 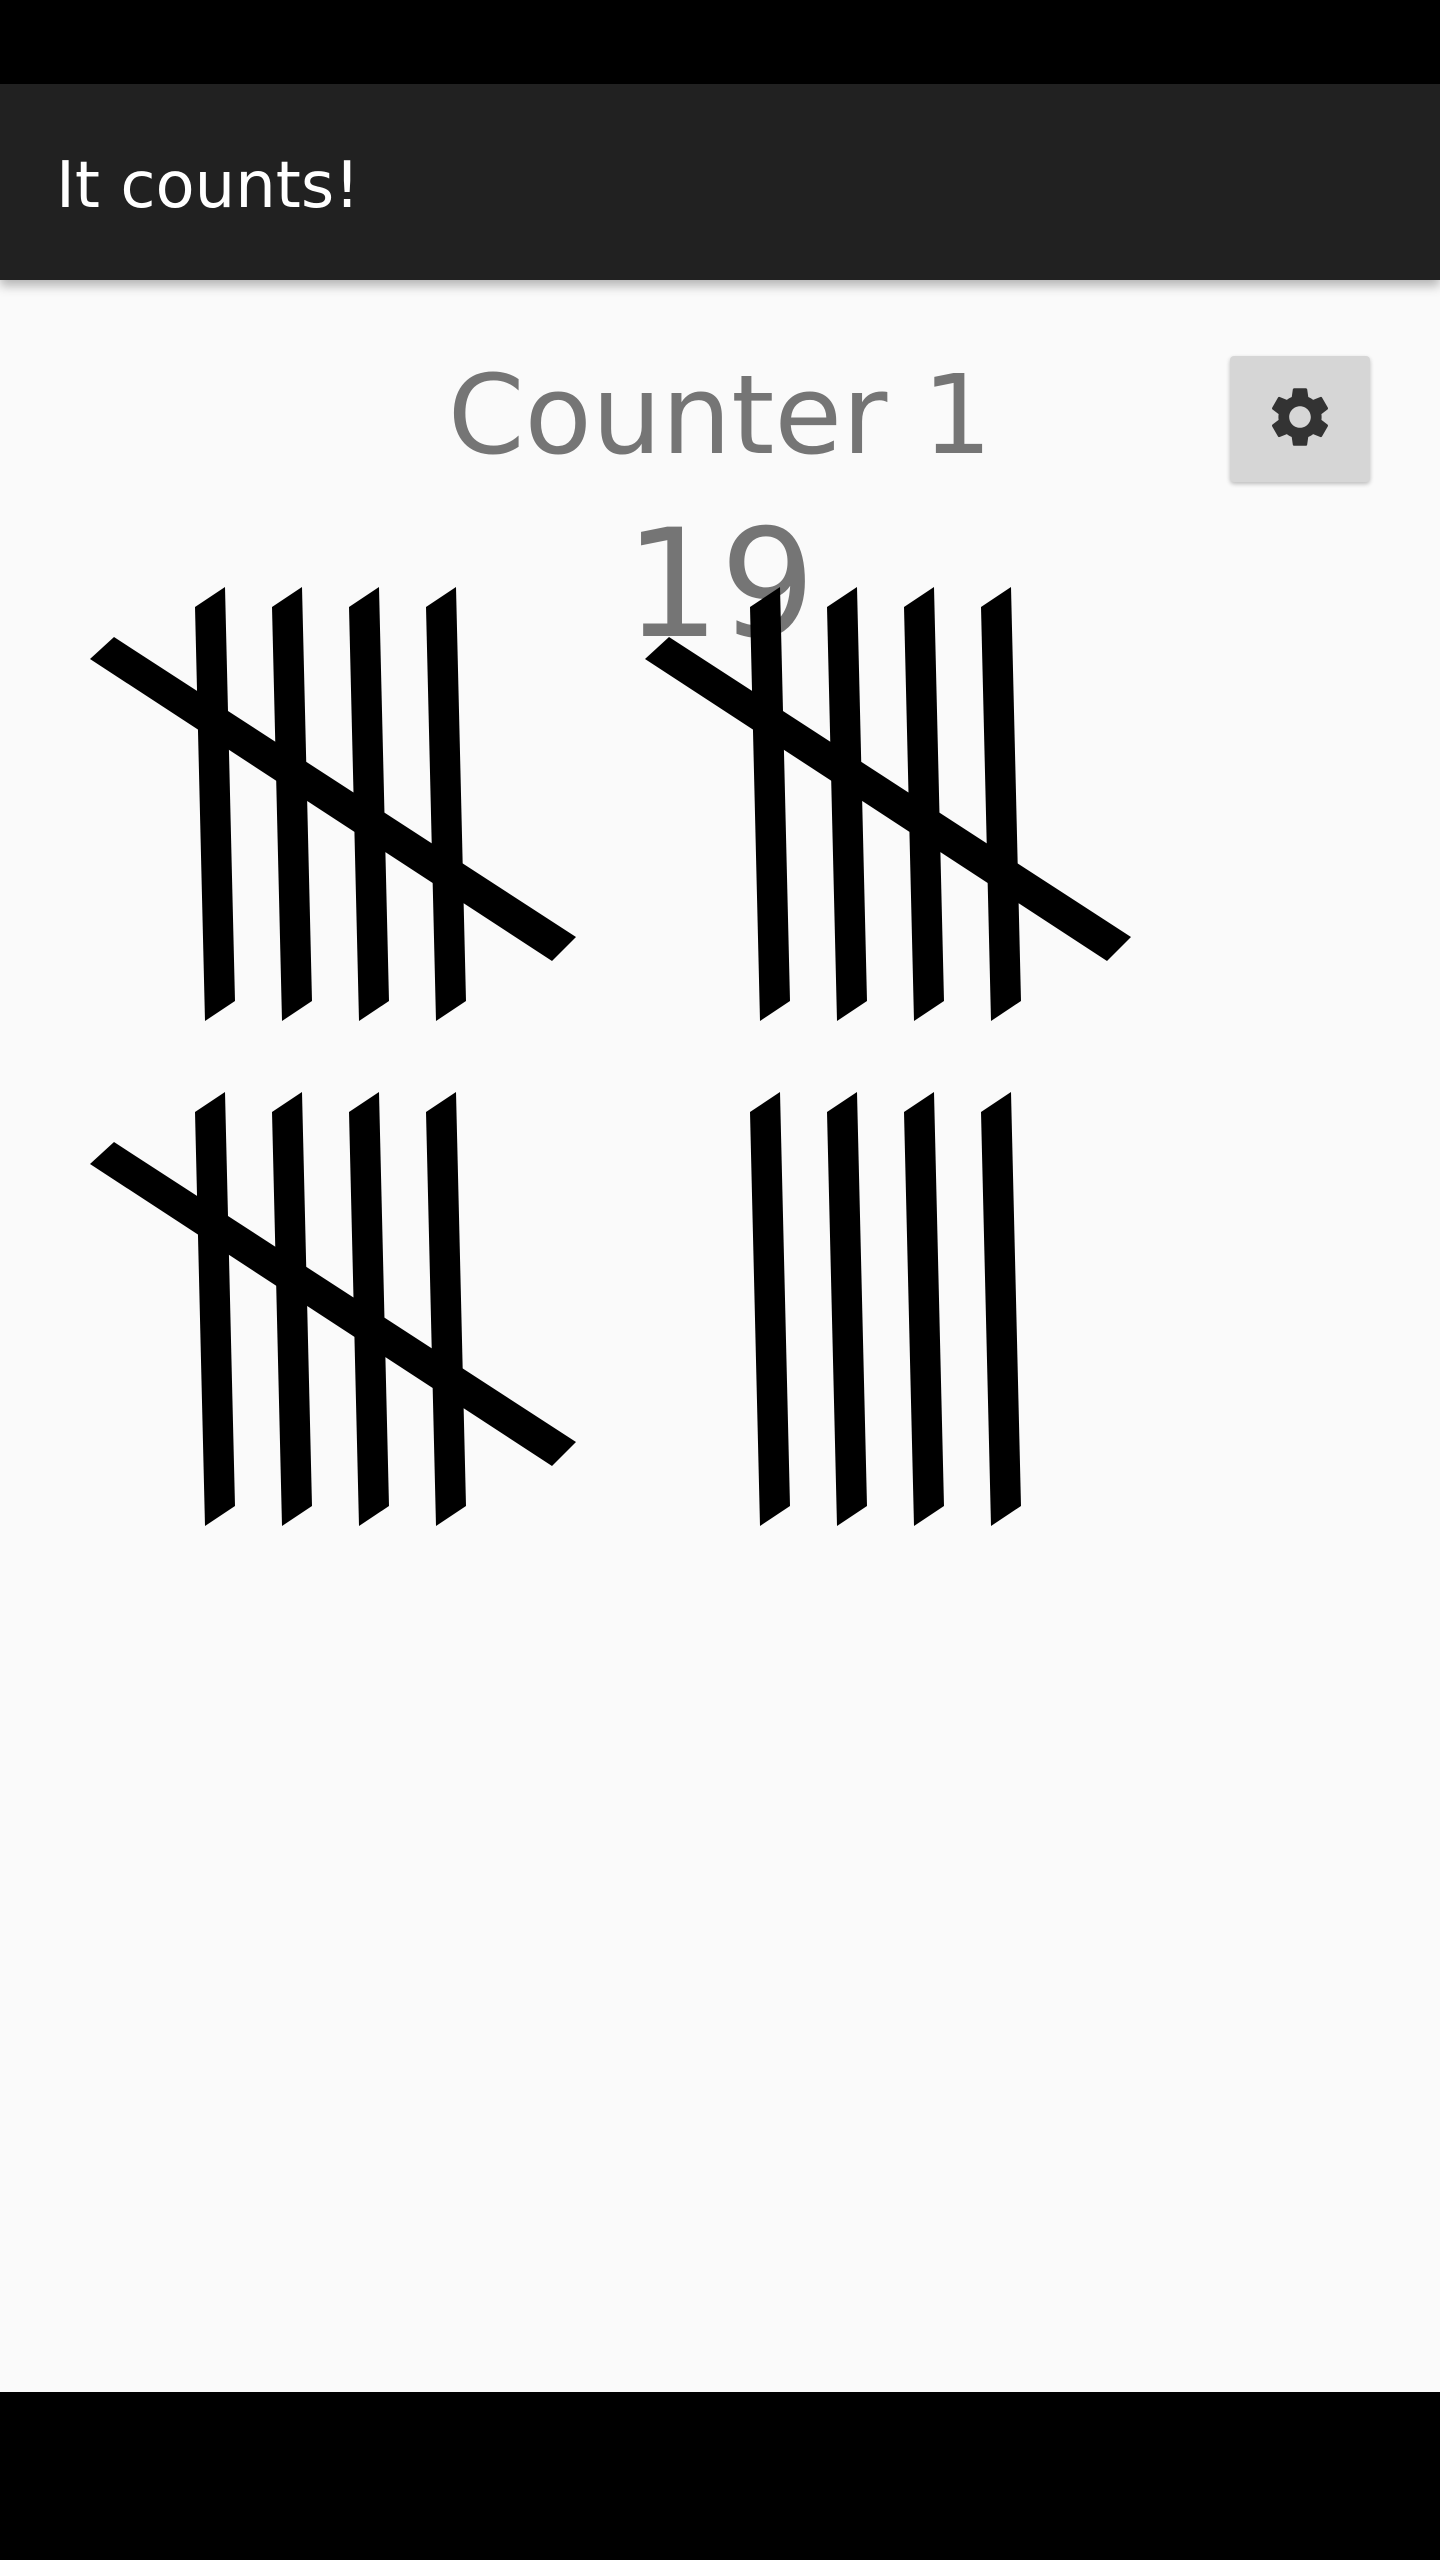 What do you see at coordinates (720, 415) in the screenshot?
I see `counter-name: Counter 1` at bounding box center [720, 415].